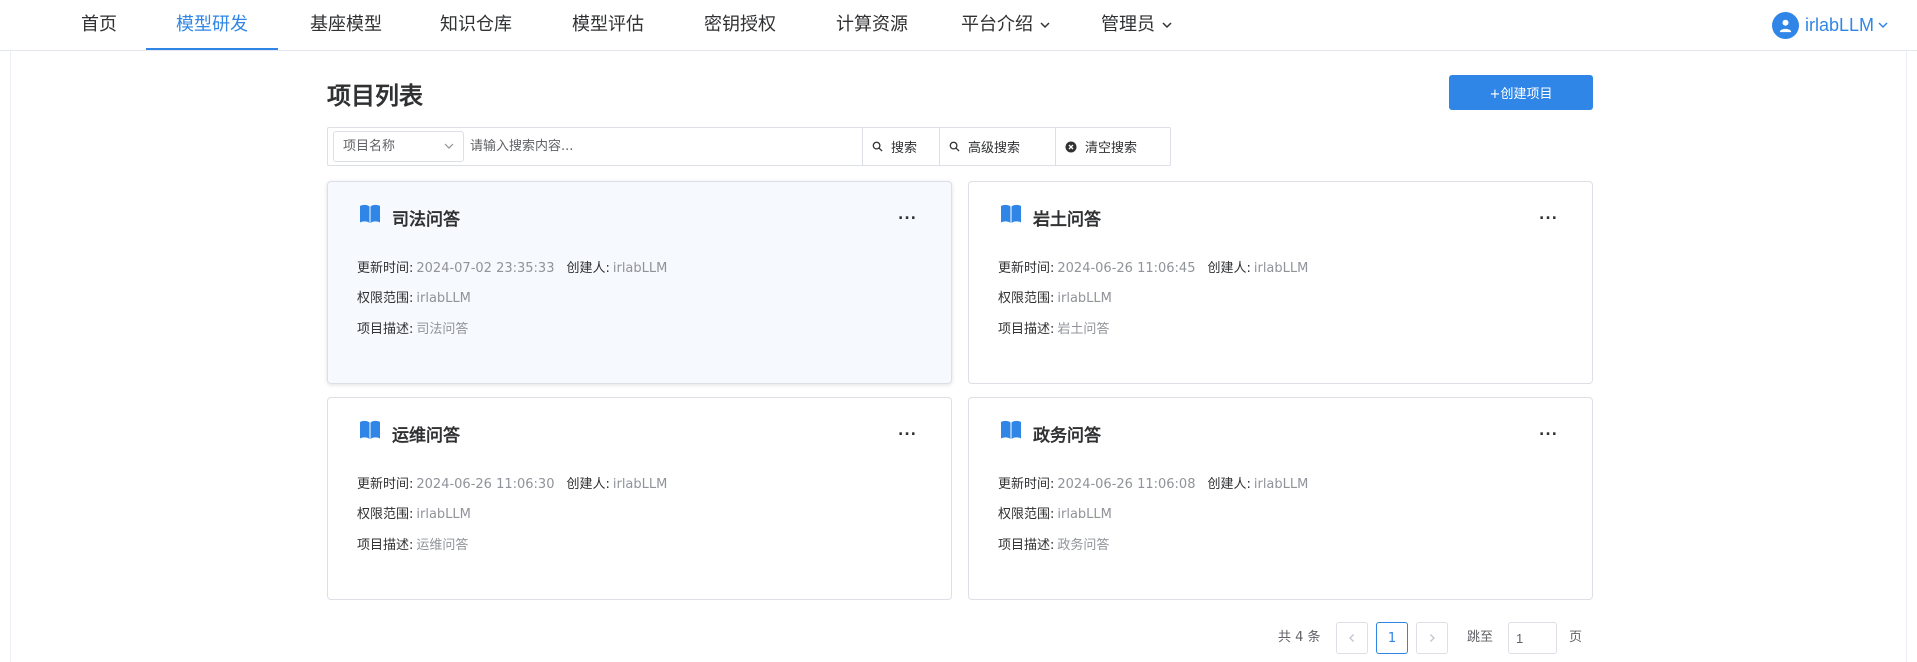 The height and width of the screenshot is (662, 1917). I want to click on nav-item-model-eval: 模型评估, so click(608, 25).